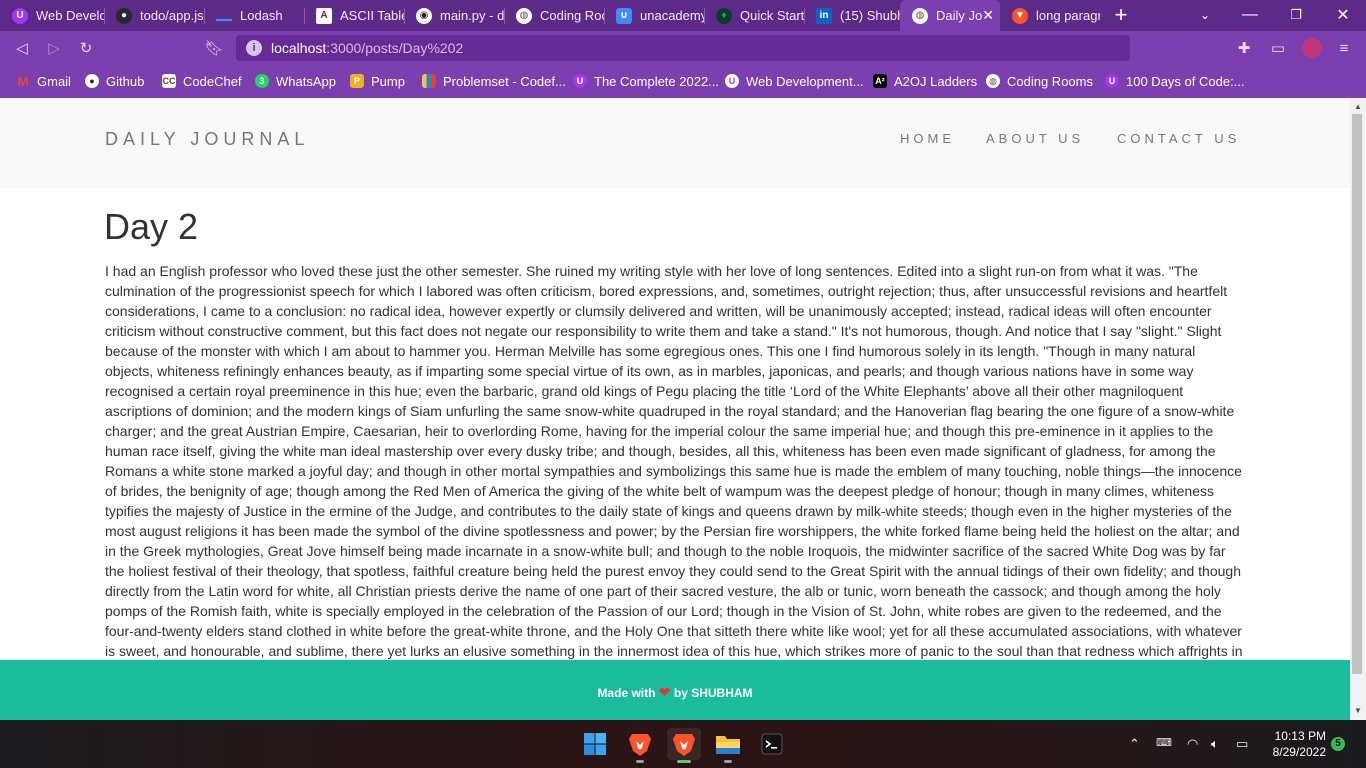  I want to click on bookmark-gmail: M Gmail, so click(43, 81).